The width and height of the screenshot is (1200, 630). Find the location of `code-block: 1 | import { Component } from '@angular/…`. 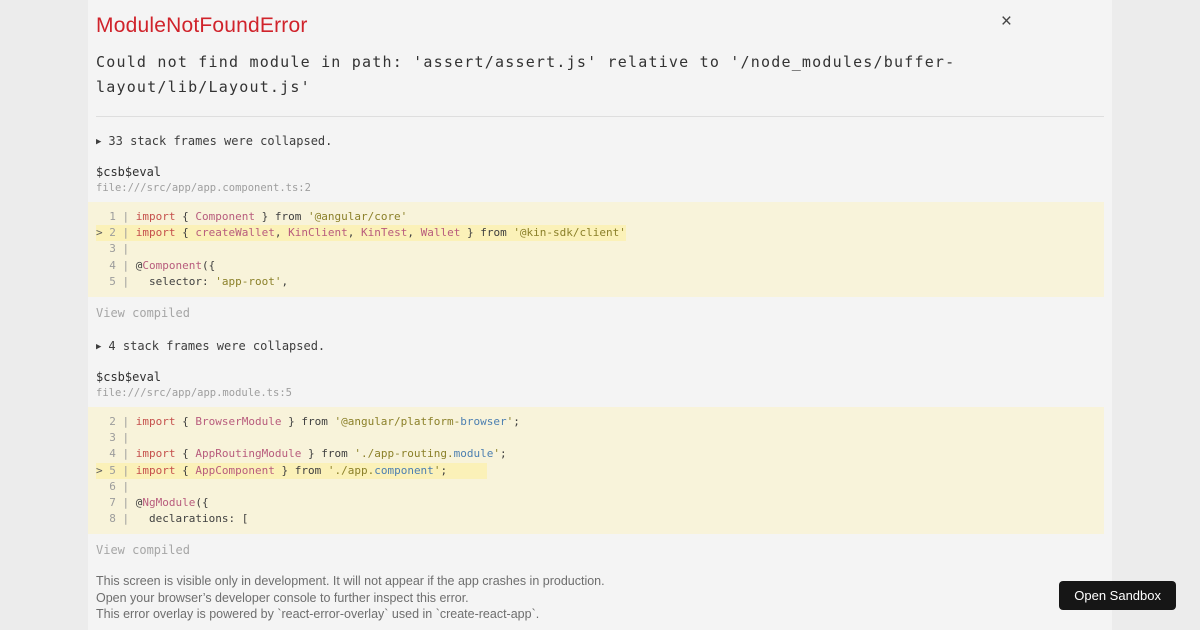

code-block: 1 | import { Component } from '@angular/… is located at coordinates (596, 250).